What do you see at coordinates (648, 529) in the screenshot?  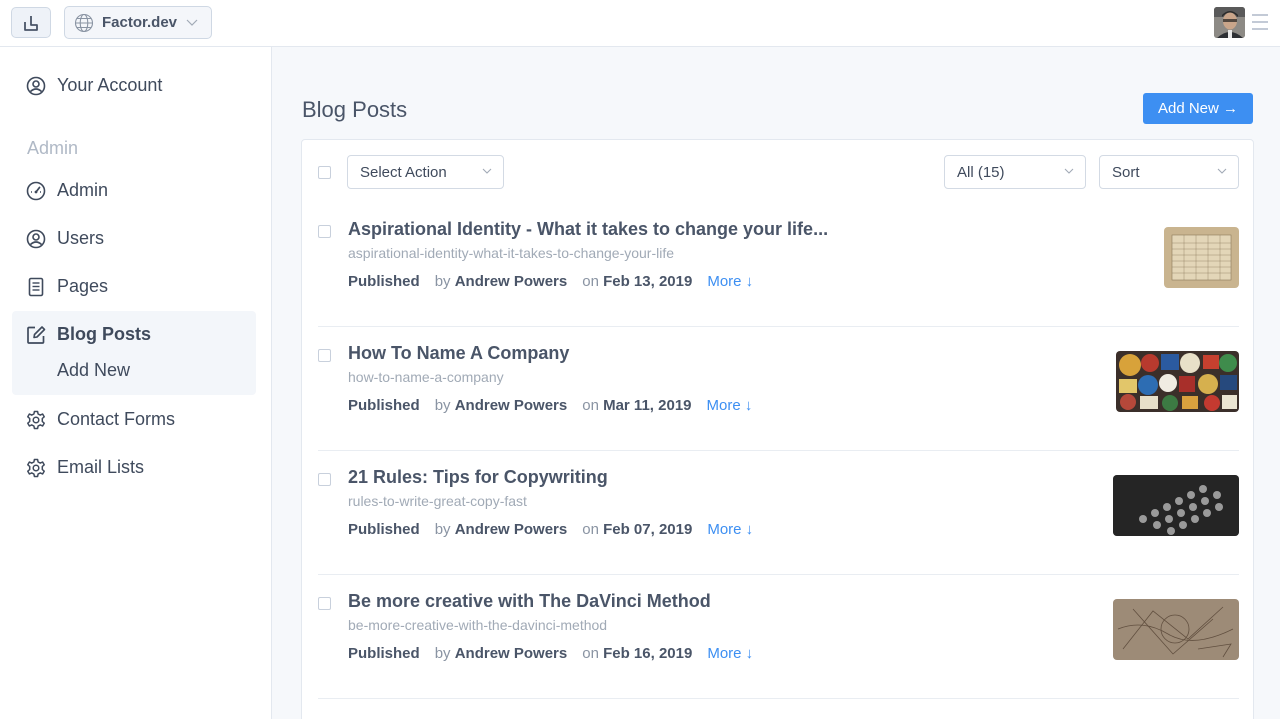 I see `post-date: Feb 07, 2019` at bounding box center [648, 529].